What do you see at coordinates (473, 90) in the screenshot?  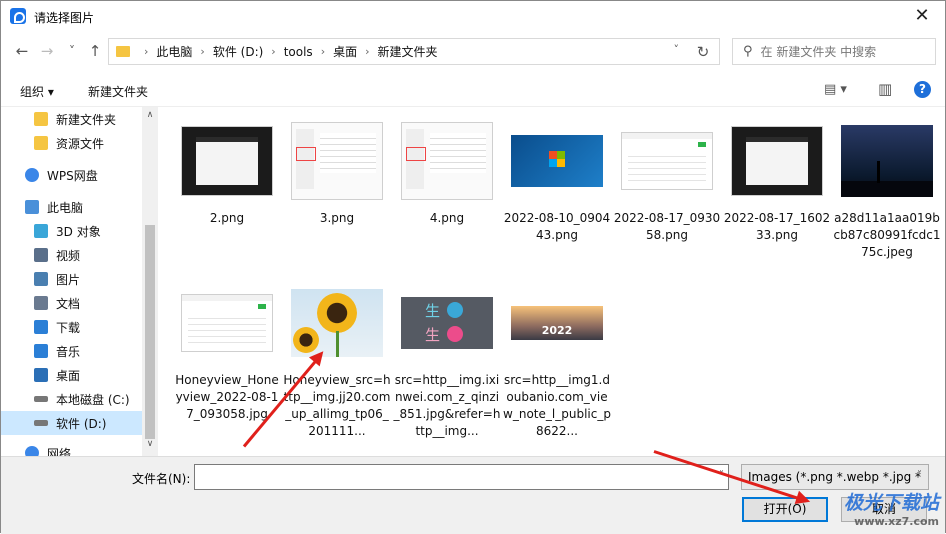 I see `command-toolbar: 组织 ▾ 新建文件夹 ▤ ▾ ▥ ?` at bounding box center [473, 90].